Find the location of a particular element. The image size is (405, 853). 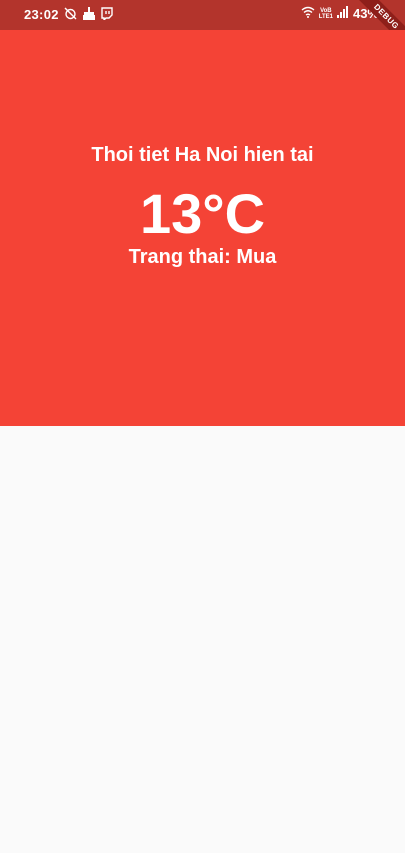

status-bar: 23:02 VoB LTE1 43% DEBUG is located at coordinates (202, 27).